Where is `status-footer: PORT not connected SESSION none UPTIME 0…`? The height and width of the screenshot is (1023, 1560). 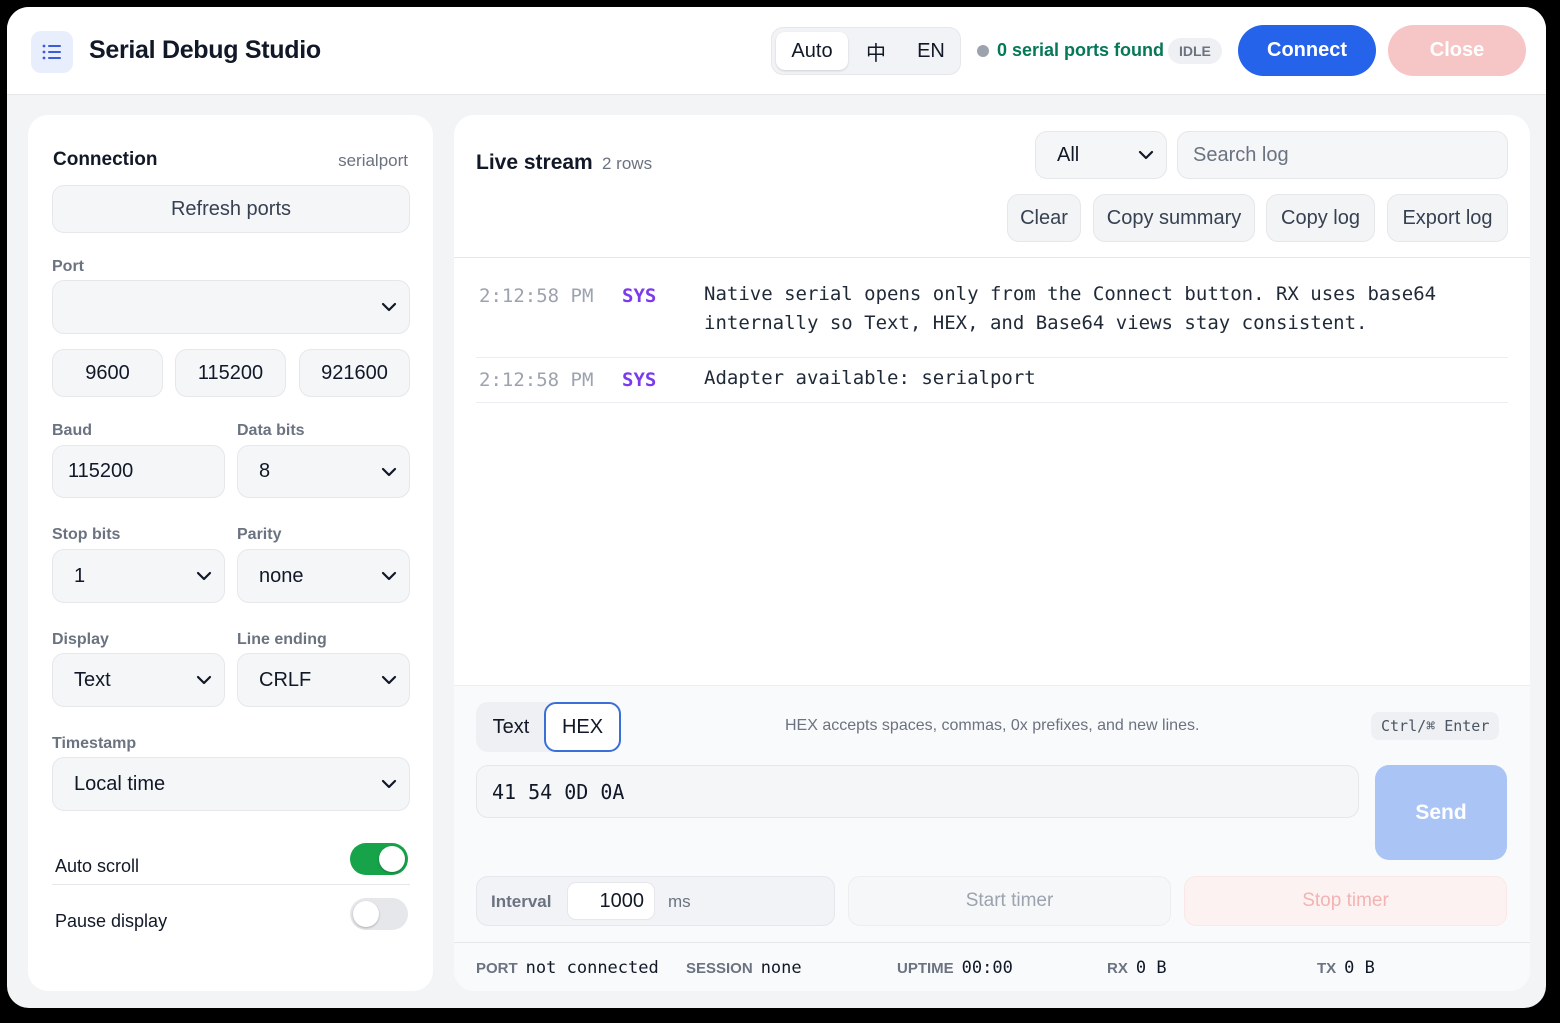
status-footer: PORT not connected SESSION none UPTIME 0… is located at coordinates (992, 966).